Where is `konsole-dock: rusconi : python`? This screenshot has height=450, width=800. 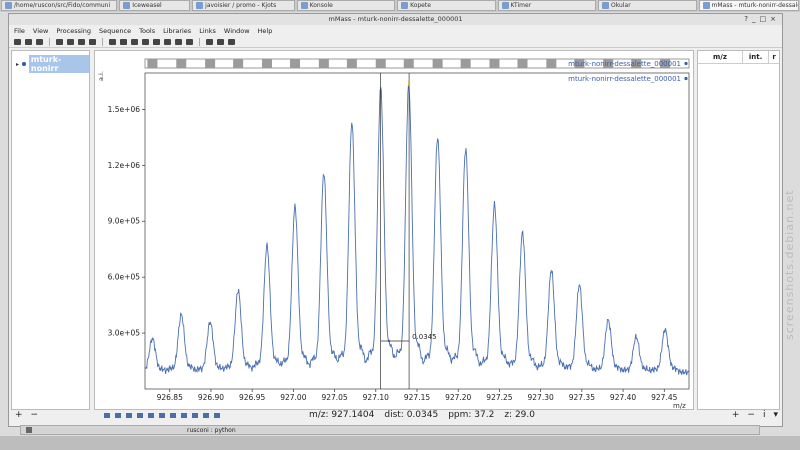
konsole-dock: rusconi : python is located at coordinates (390, 430).